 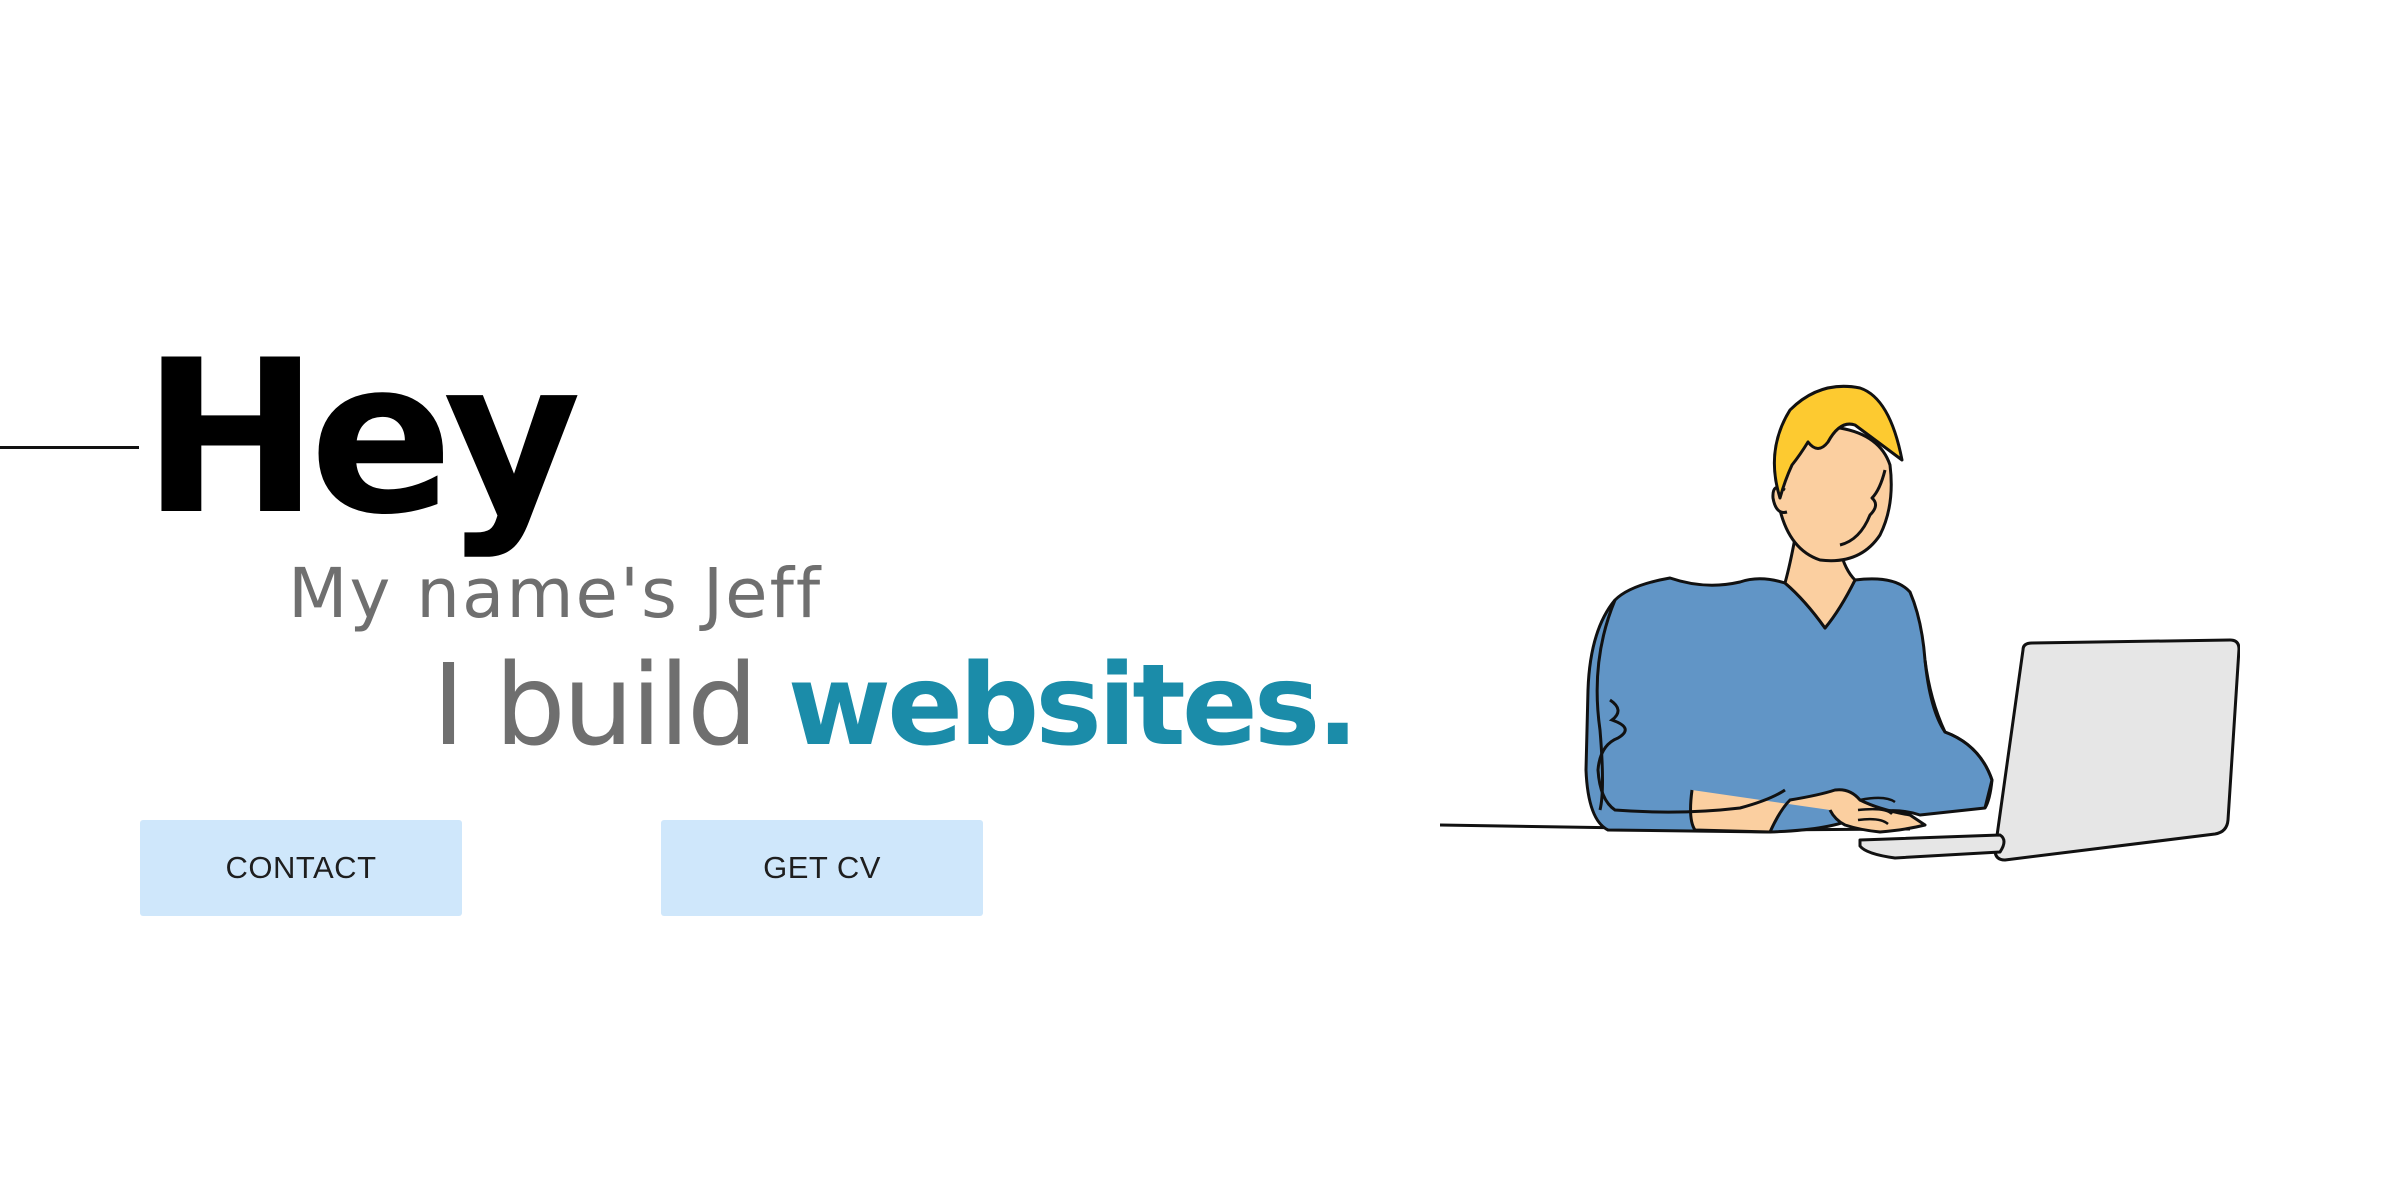 I want to click on contact-button: CONTACT, so click(x=301, y=868).